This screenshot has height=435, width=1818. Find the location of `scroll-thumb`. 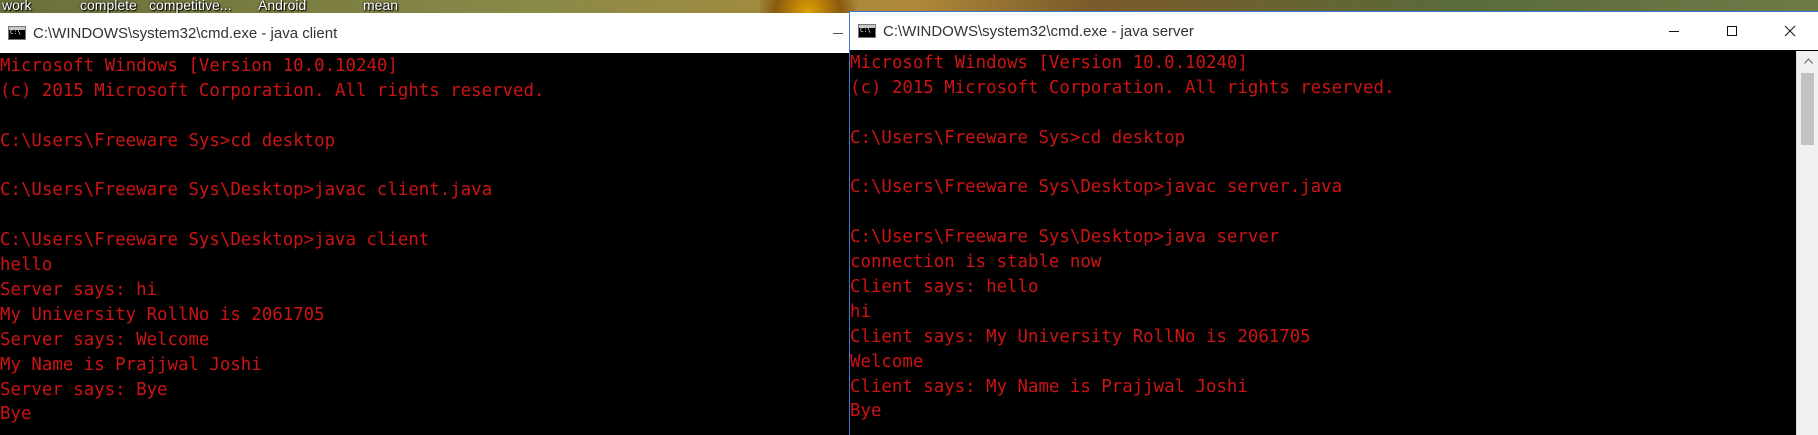

scroll-thumb is located at coordinates (1807, 109).